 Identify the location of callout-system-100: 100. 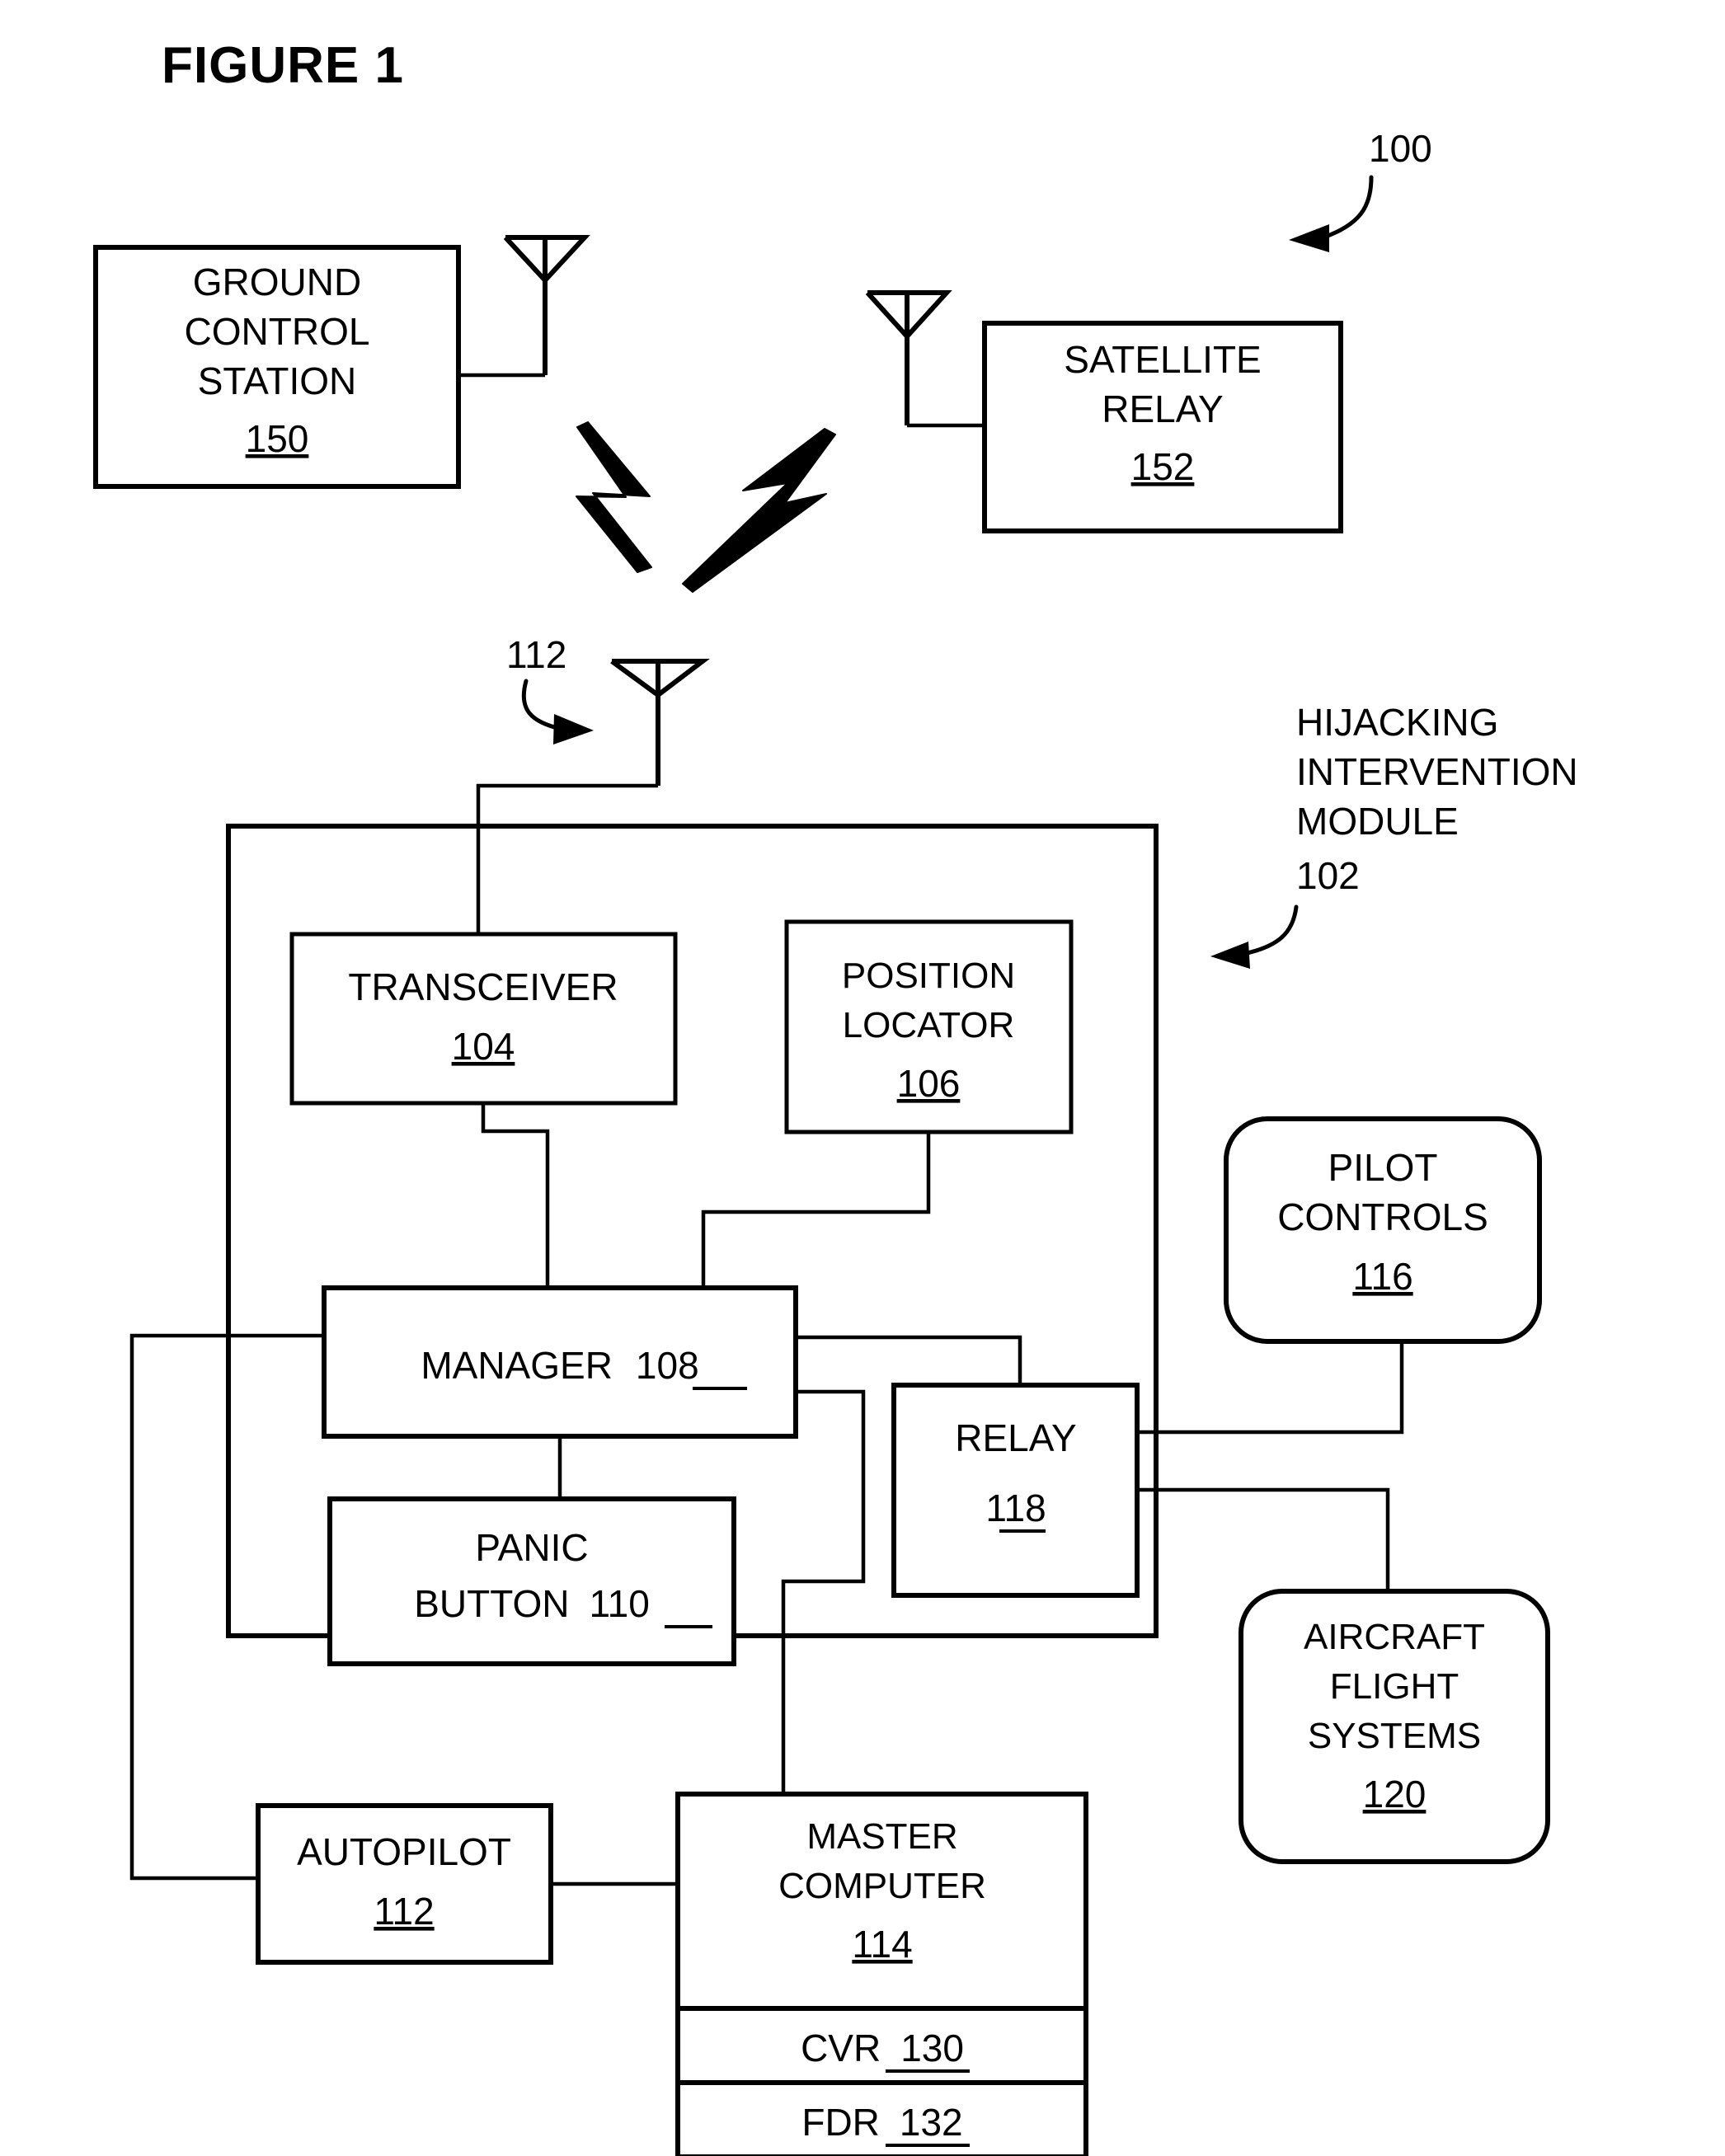
(1400, 148).